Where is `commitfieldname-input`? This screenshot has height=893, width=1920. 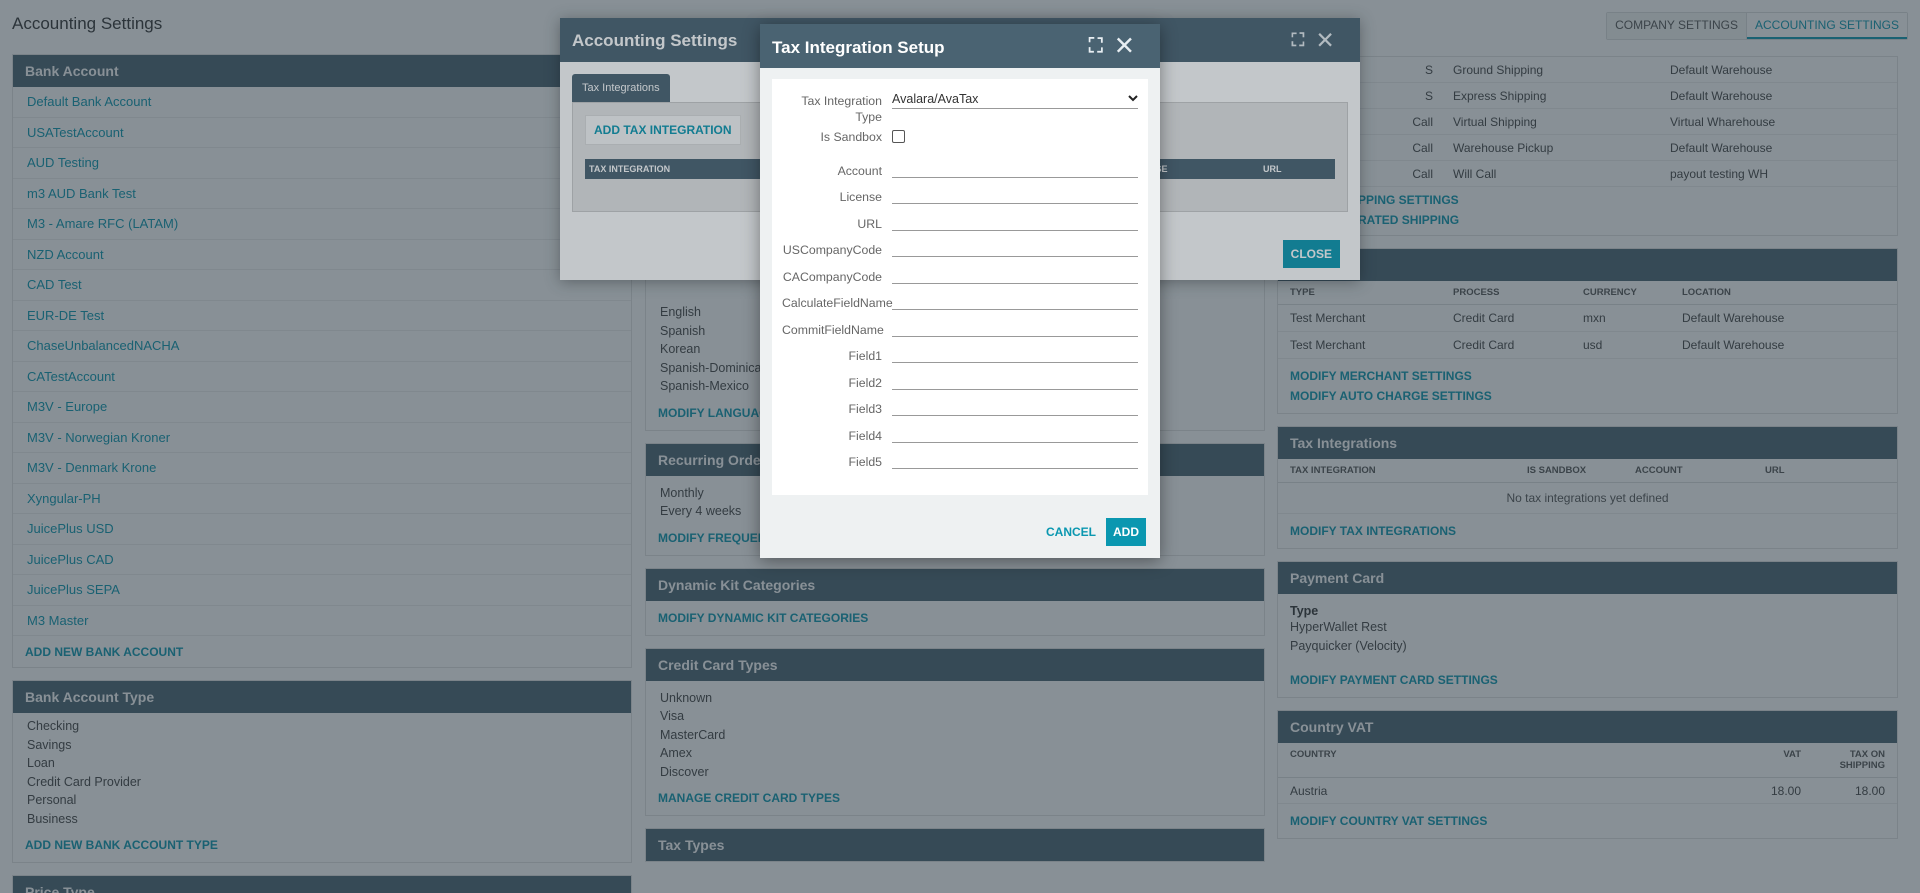 commitfieldname-input is located at coordinates (1015, 328).